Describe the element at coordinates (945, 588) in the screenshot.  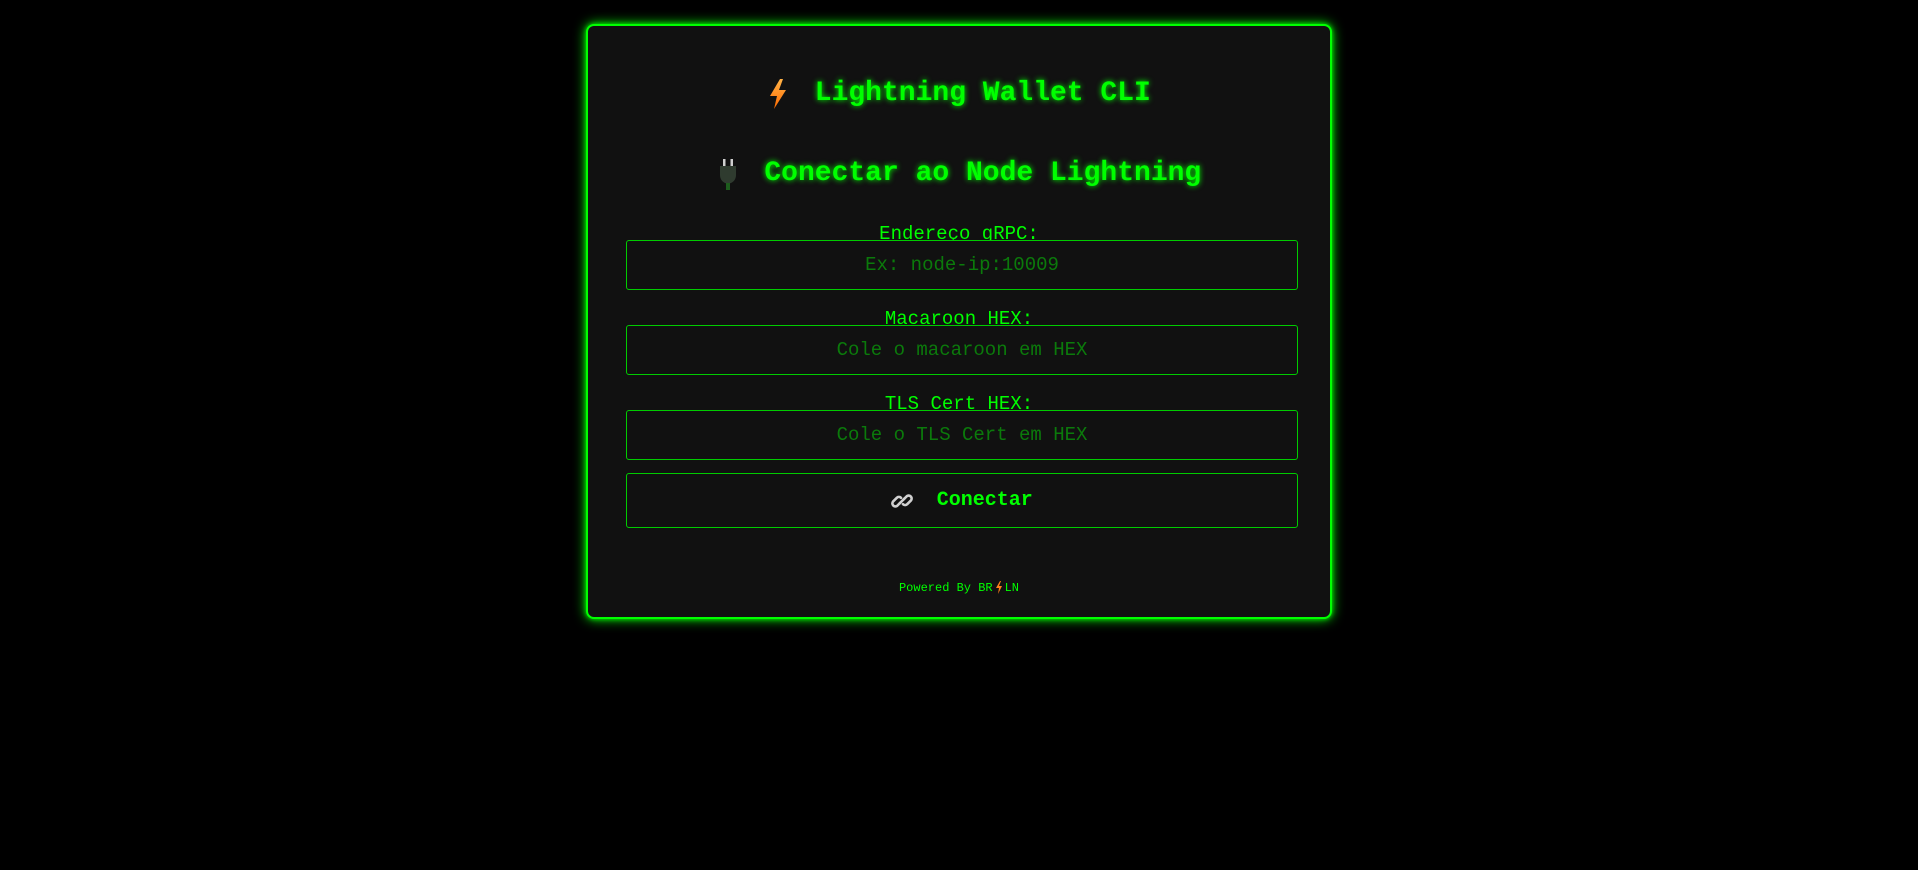
I see `powered-by-text: Powered By BR` at that location.